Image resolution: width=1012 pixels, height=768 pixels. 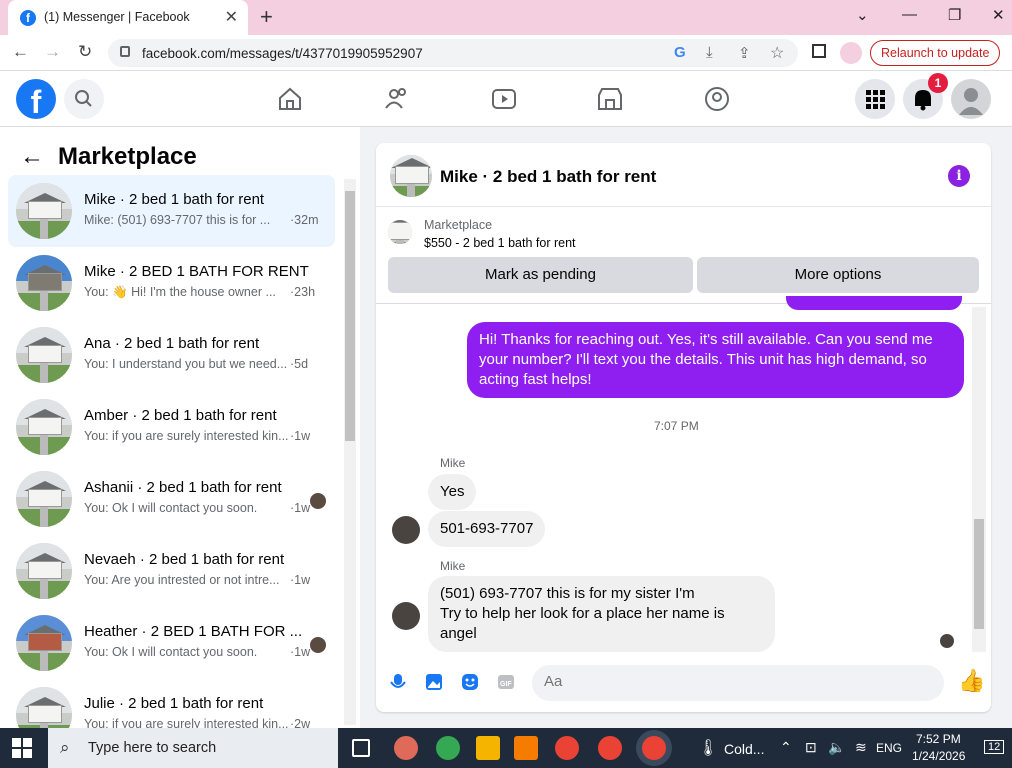 What do you see at coordinates (938, 739) in the screenshot?
I see `clock-time: 7:52 PM` at bounding box center [938, 739].